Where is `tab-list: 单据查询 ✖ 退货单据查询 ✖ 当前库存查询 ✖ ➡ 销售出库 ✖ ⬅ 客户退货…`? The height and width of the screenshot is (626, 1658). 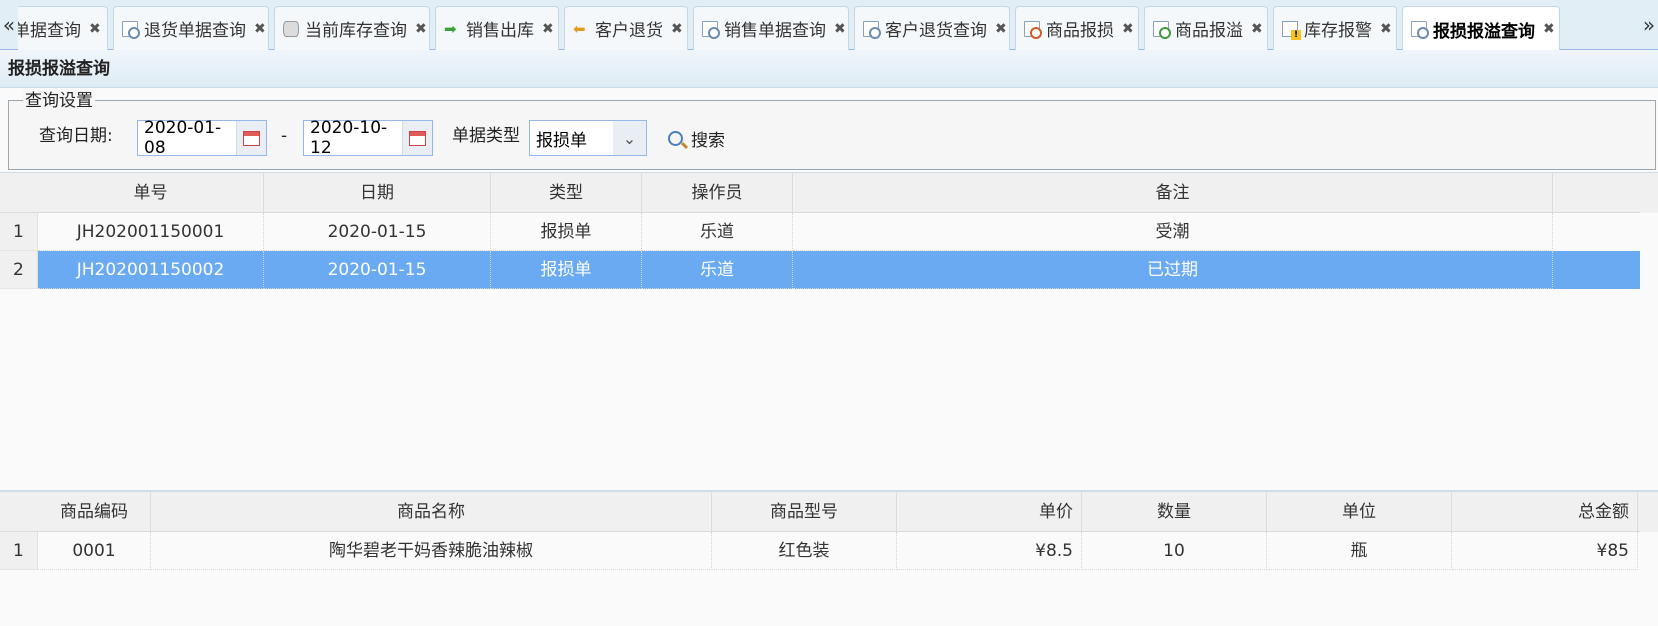 tab-list: 单据查询 ✖ 退货单据查询 ✖ 当前库存查询 ✖ ➡ 销售出库 ✖ ⬅ 客户退货… is located at coordinates (829, 28).